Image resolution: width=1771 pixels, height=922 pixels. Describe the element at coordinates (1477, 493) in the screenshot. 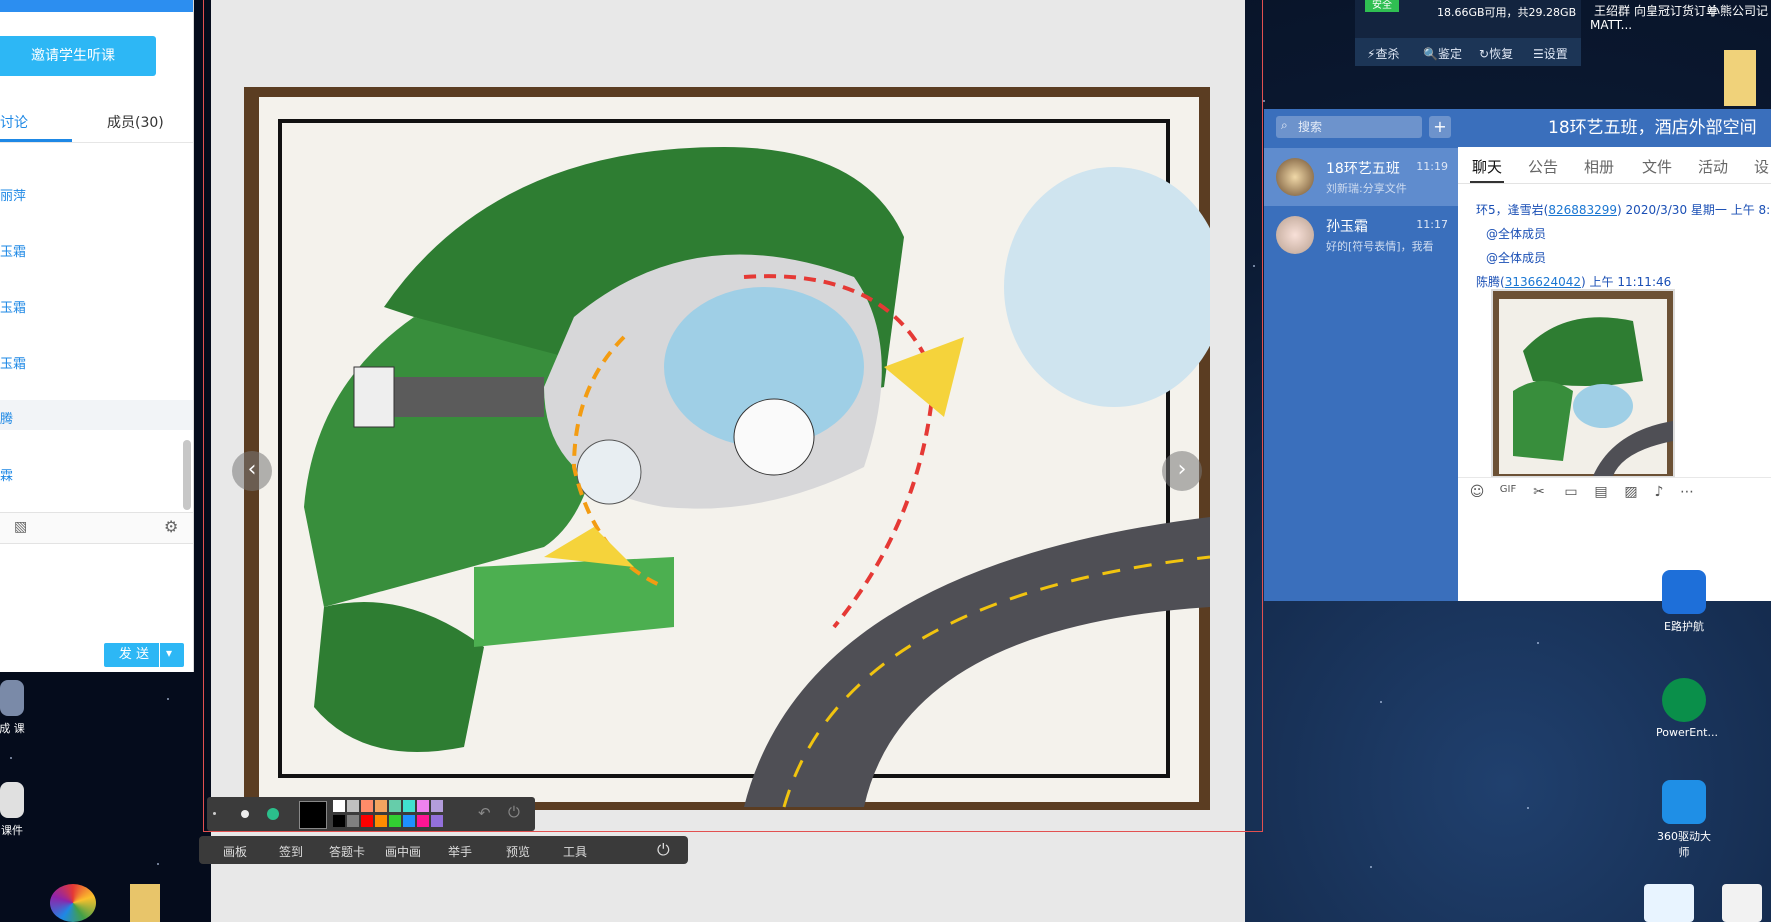

I see `emoji-icon: ☺` at that location.